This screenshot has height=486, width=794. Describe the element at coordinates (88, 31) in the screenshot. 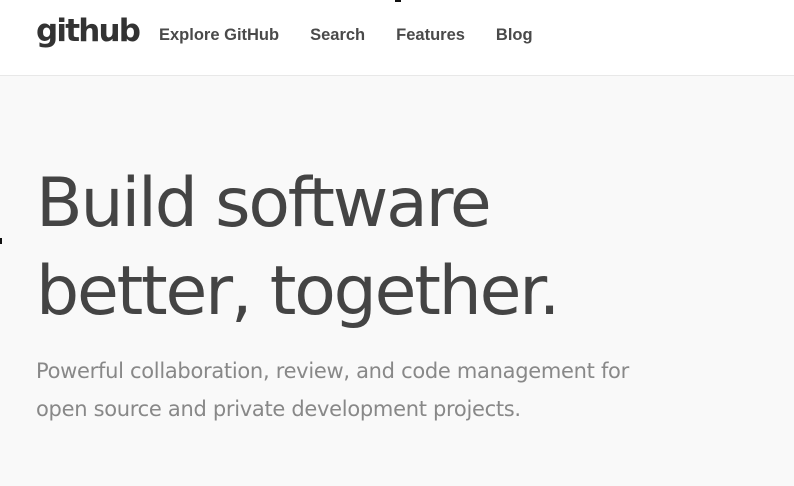

I see `github-logo: github` at that location.